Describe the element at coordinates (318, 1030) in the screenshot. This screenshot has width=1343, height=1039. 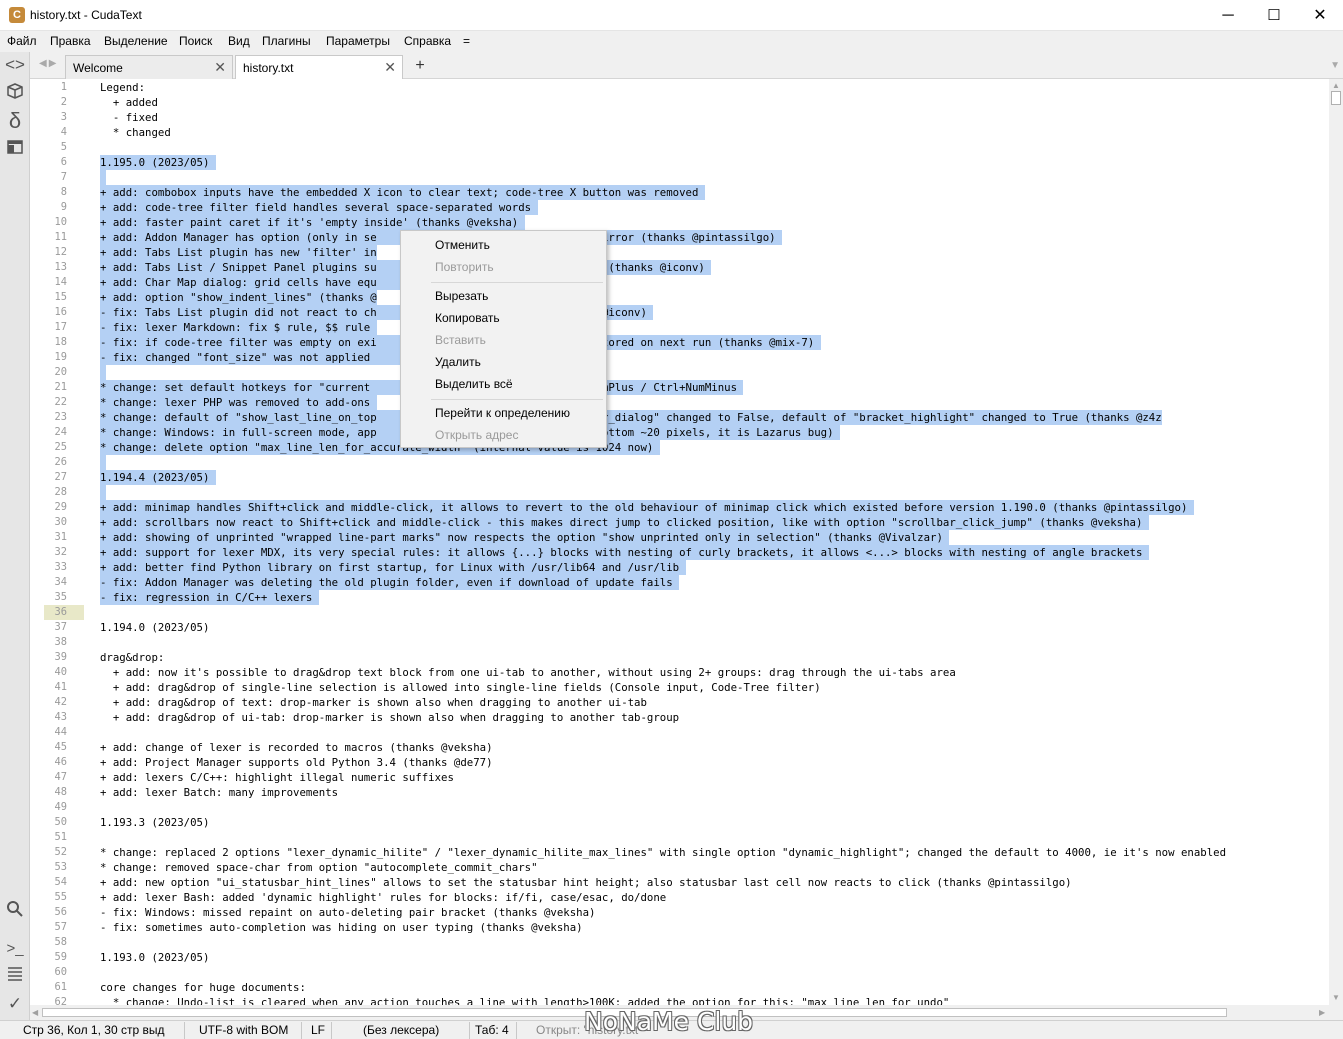
I see `status-line-ending: LF` at that location.